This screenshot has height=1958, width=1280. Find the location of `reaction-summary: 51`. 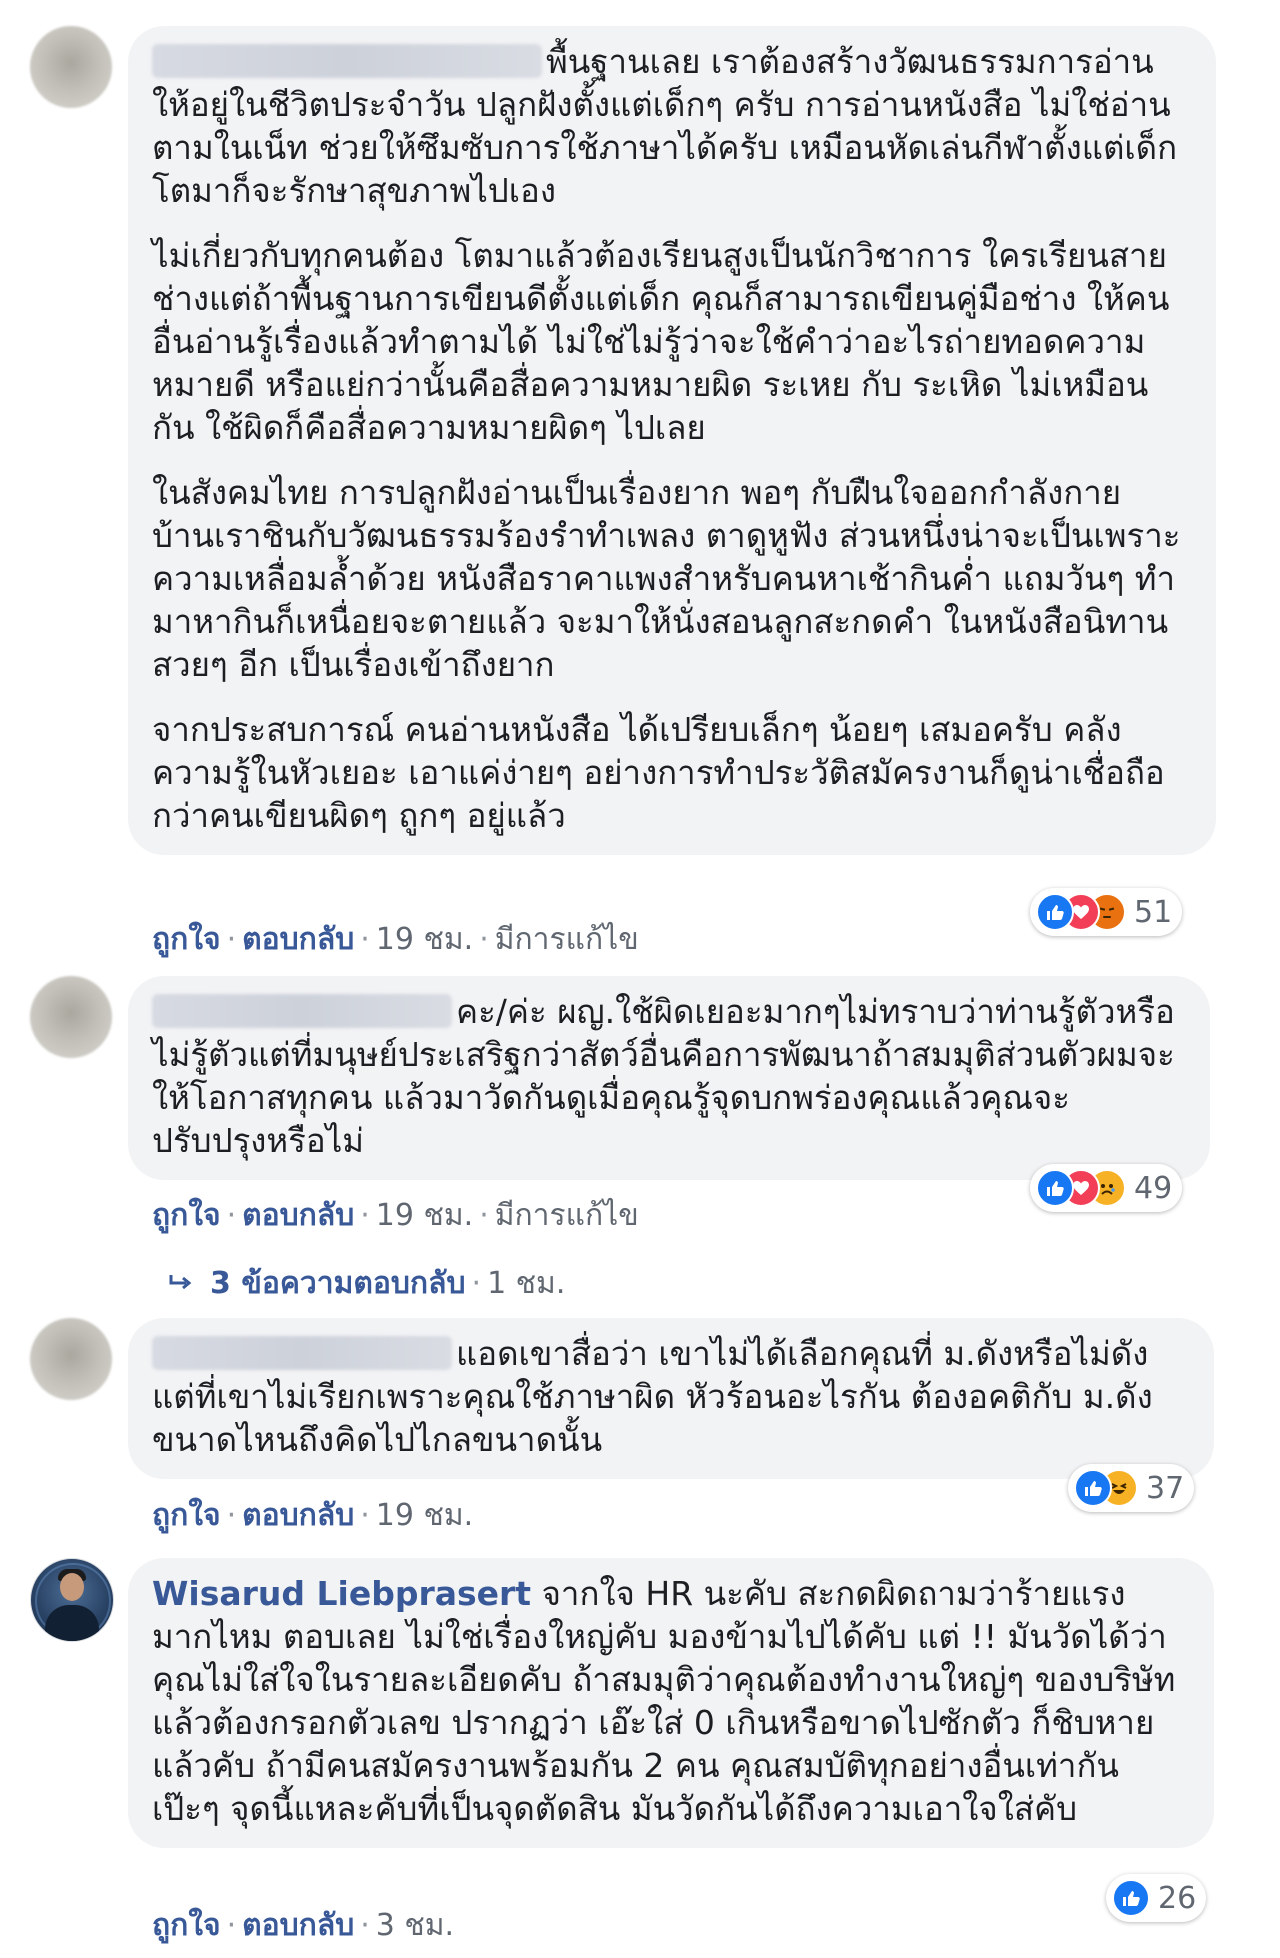

reaction-summary: 51 is located at coordinates (1106, 912).